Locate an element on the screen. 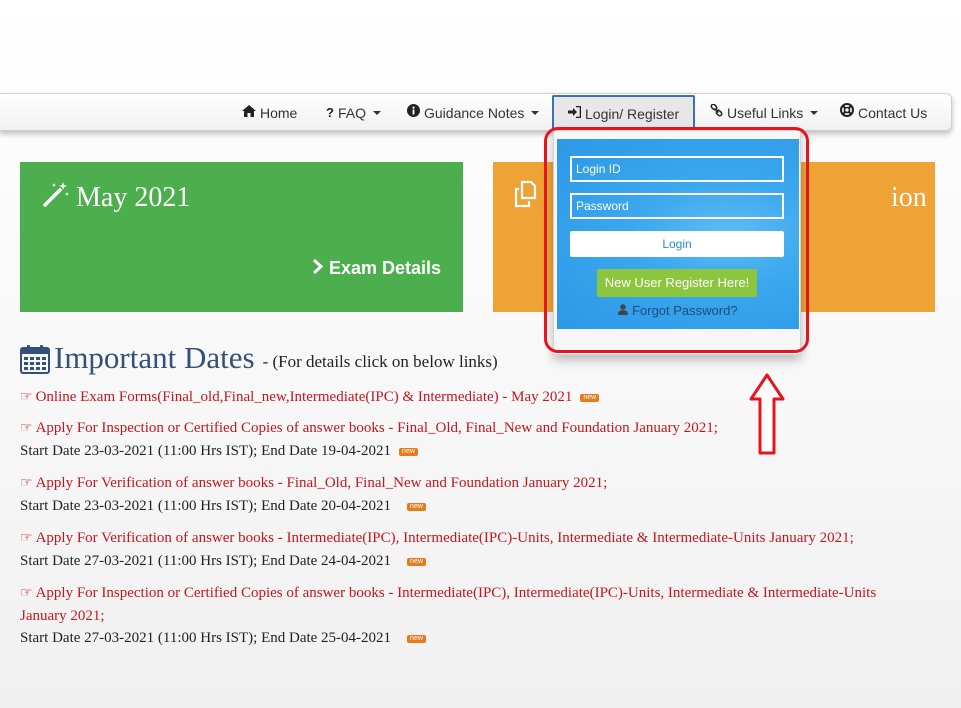 The image size is (961, 708). copy-icon is located at coordinates (527, 198).